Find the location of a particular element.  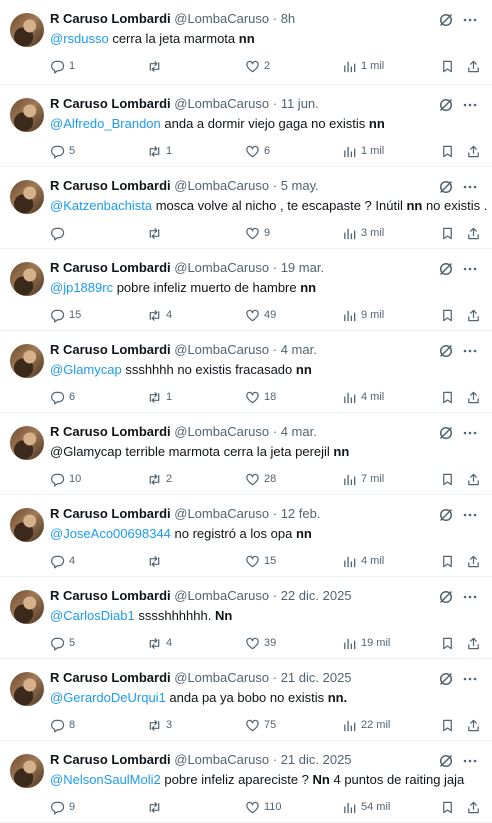

tweet-time: 11 jun. is located at coordinates (300, 103).